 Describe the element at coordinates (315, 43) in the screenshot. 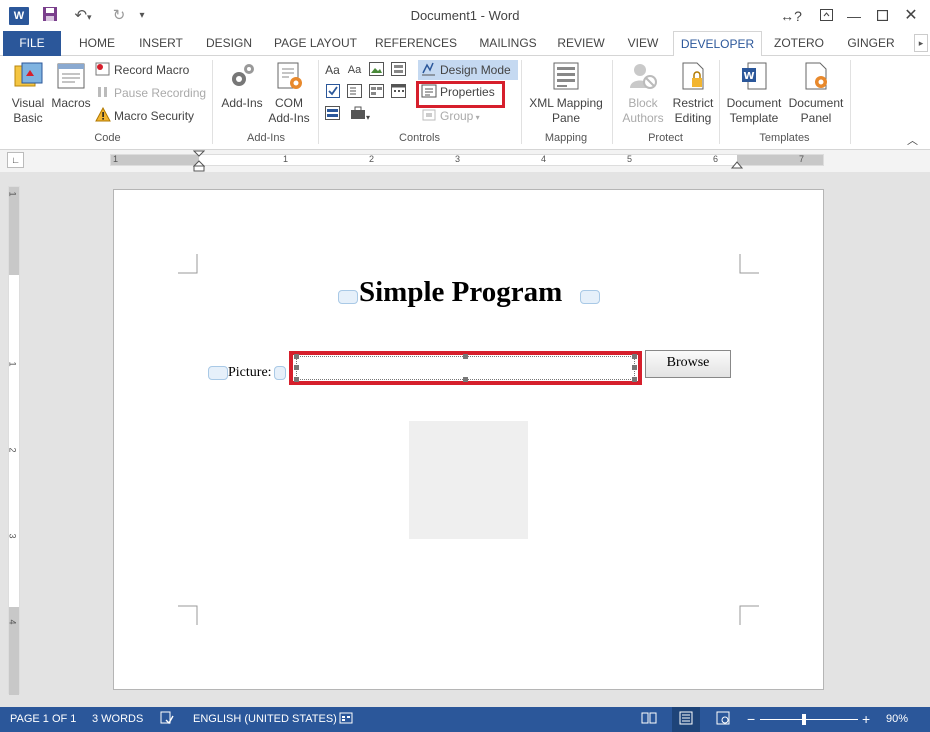

I see `tab-page-layout: PAGE LAYOUT` at that location.